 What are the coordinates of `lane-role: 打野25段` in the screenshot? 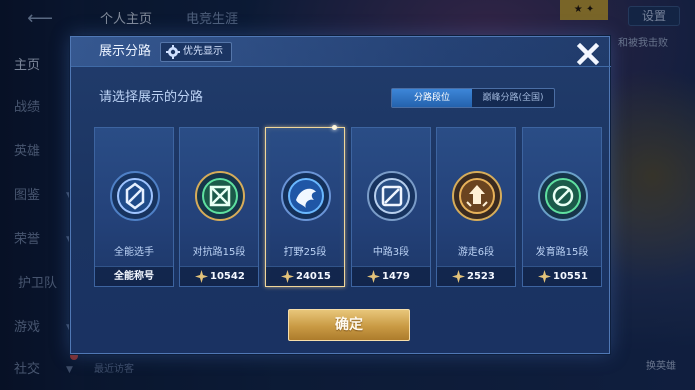 It's located at (305, 252).